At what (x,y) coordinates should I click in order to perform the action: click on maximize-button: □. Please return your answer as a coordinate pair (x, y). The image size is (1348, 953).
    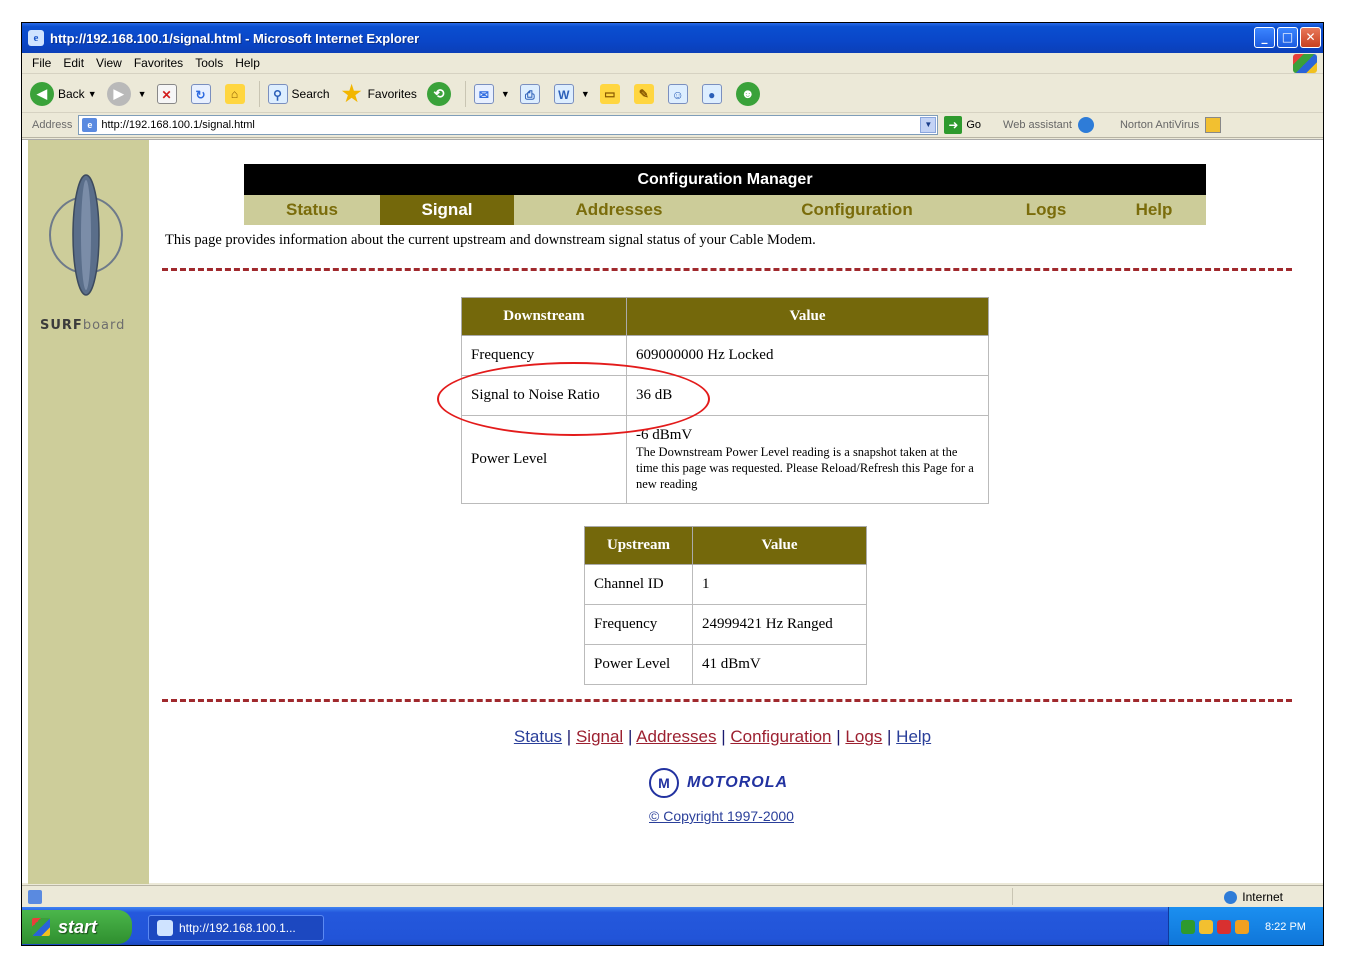
    Looking at the image, I should click on (1287, 37).